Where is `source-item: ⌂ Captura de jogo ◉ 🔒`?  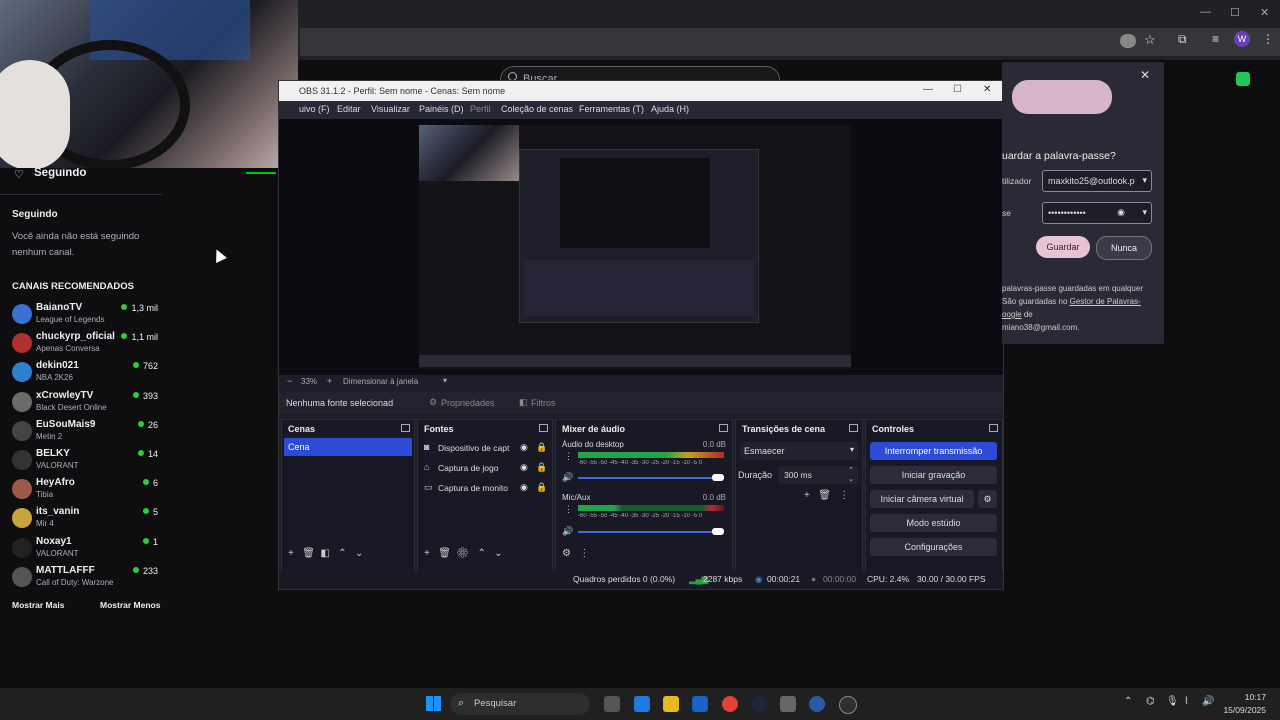
source-item: ⌂ Captura de jogo ◉ 🔒 is located at coordinates (486, 470).